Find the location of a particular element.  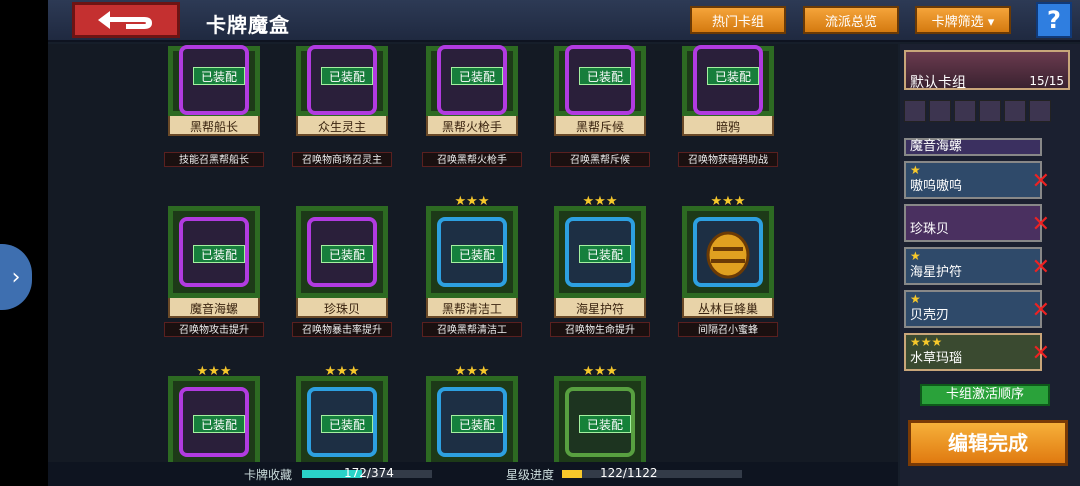

card-name: 珍珠贝 is located at coordinates (342, 307).